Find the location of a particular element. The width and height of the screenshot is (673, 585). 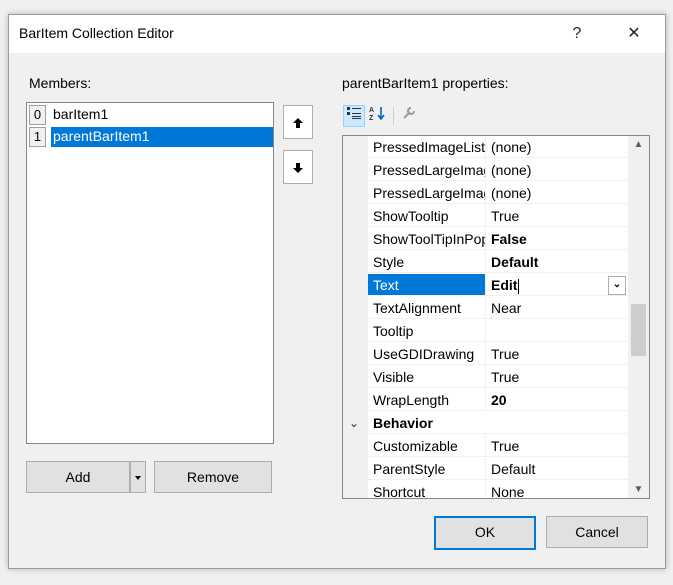

property-name: Tooltip is located at coordinates (426, 331).